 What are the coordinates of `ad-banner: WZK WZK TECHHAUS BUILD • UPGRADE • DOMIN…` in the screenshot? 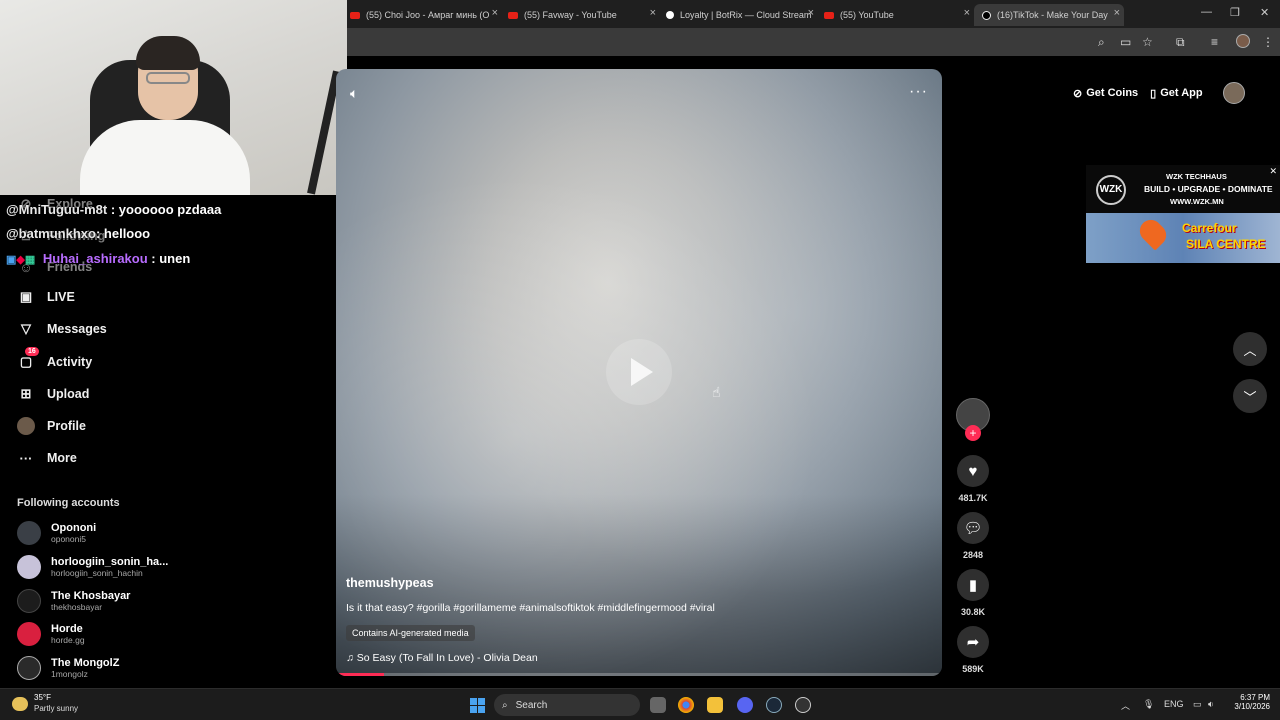 It's located at (1183, 214).